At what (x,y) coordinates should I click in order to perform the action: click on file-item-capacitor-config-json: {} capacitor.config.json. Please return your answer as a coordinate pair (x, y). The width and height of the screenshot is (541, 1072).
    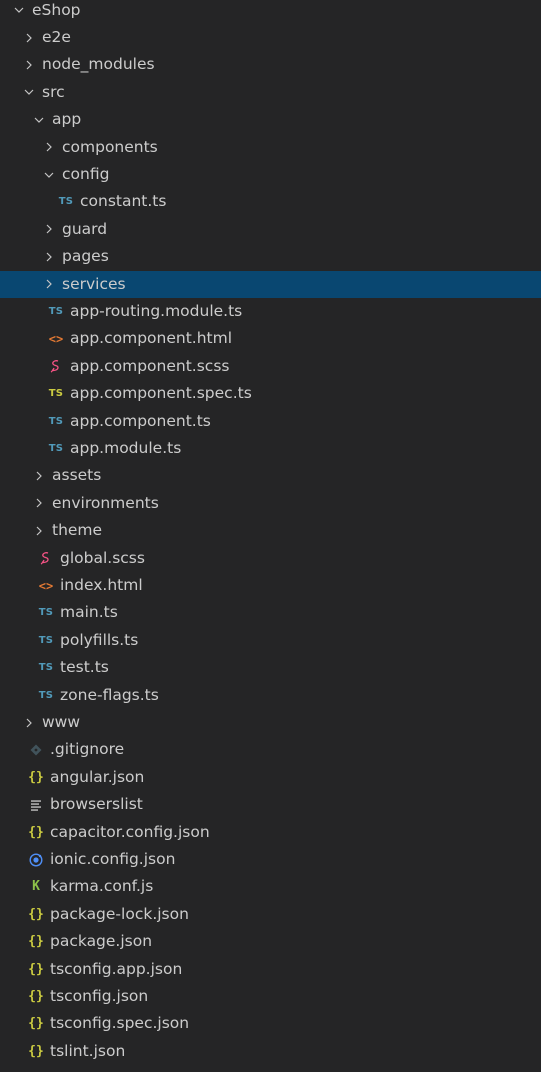
    Looking at the image, I should click on (270, 832).